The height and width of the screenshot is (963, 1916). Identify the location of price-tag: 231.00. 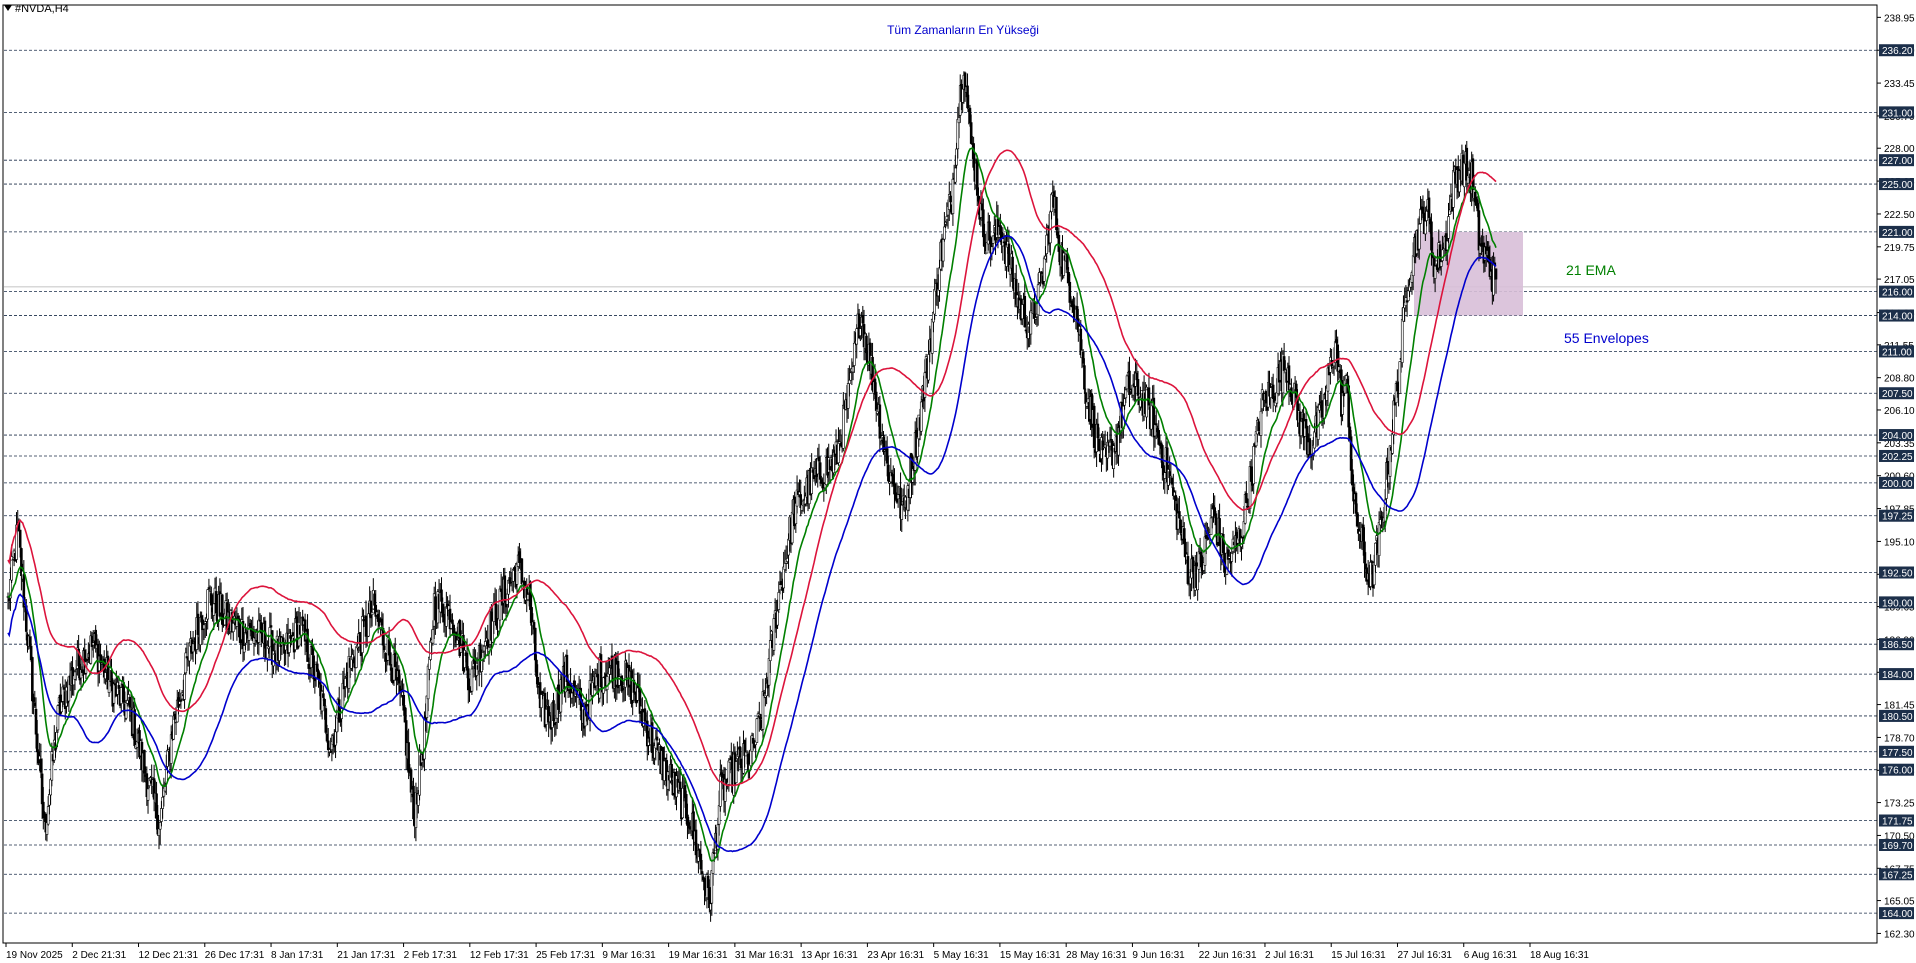
(1896, 112).